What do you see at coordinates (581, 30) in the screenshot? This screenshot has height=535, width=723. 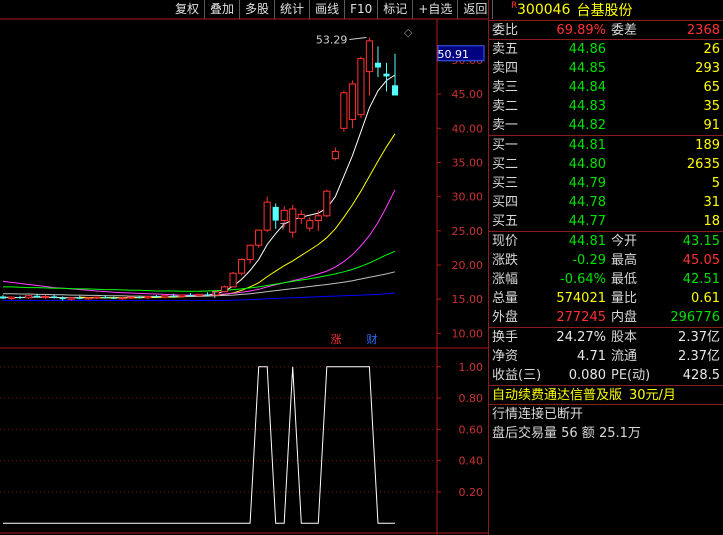 I see `ratio-value: 69.89%` at bounding box center [581, 30].